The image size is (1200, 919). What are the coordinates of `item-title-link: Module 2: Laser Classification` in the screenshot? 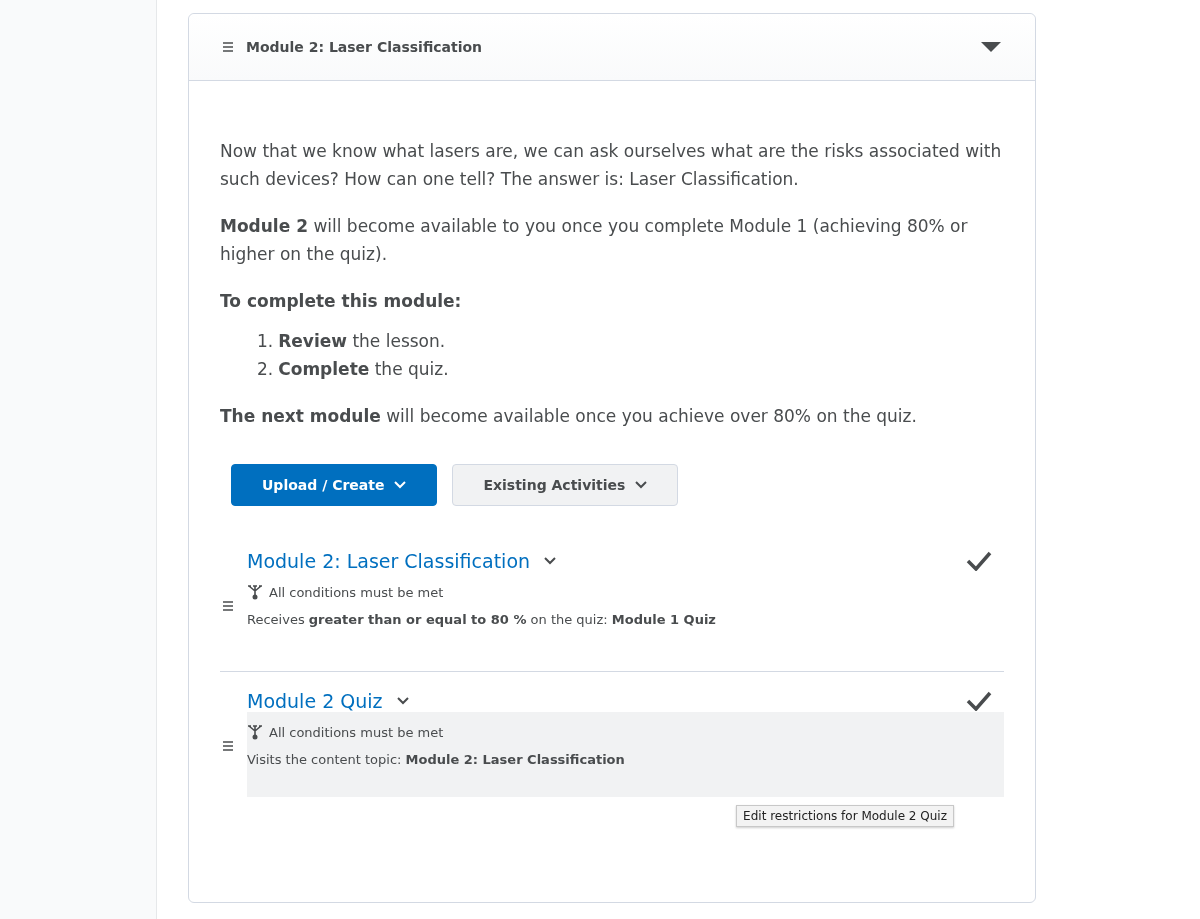 It's located at (389, 561).